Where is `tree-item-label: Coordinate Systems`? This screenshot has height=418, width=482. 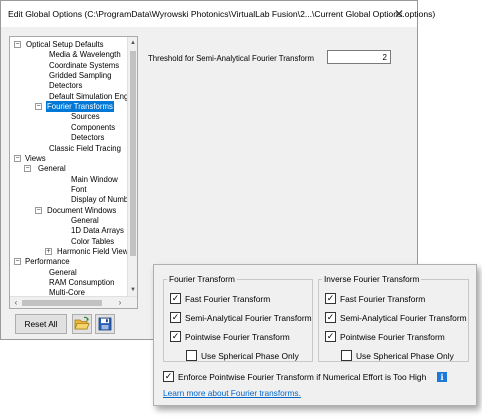 tree-item-label: Coordinate Systems is located at coordinates (84, 65).